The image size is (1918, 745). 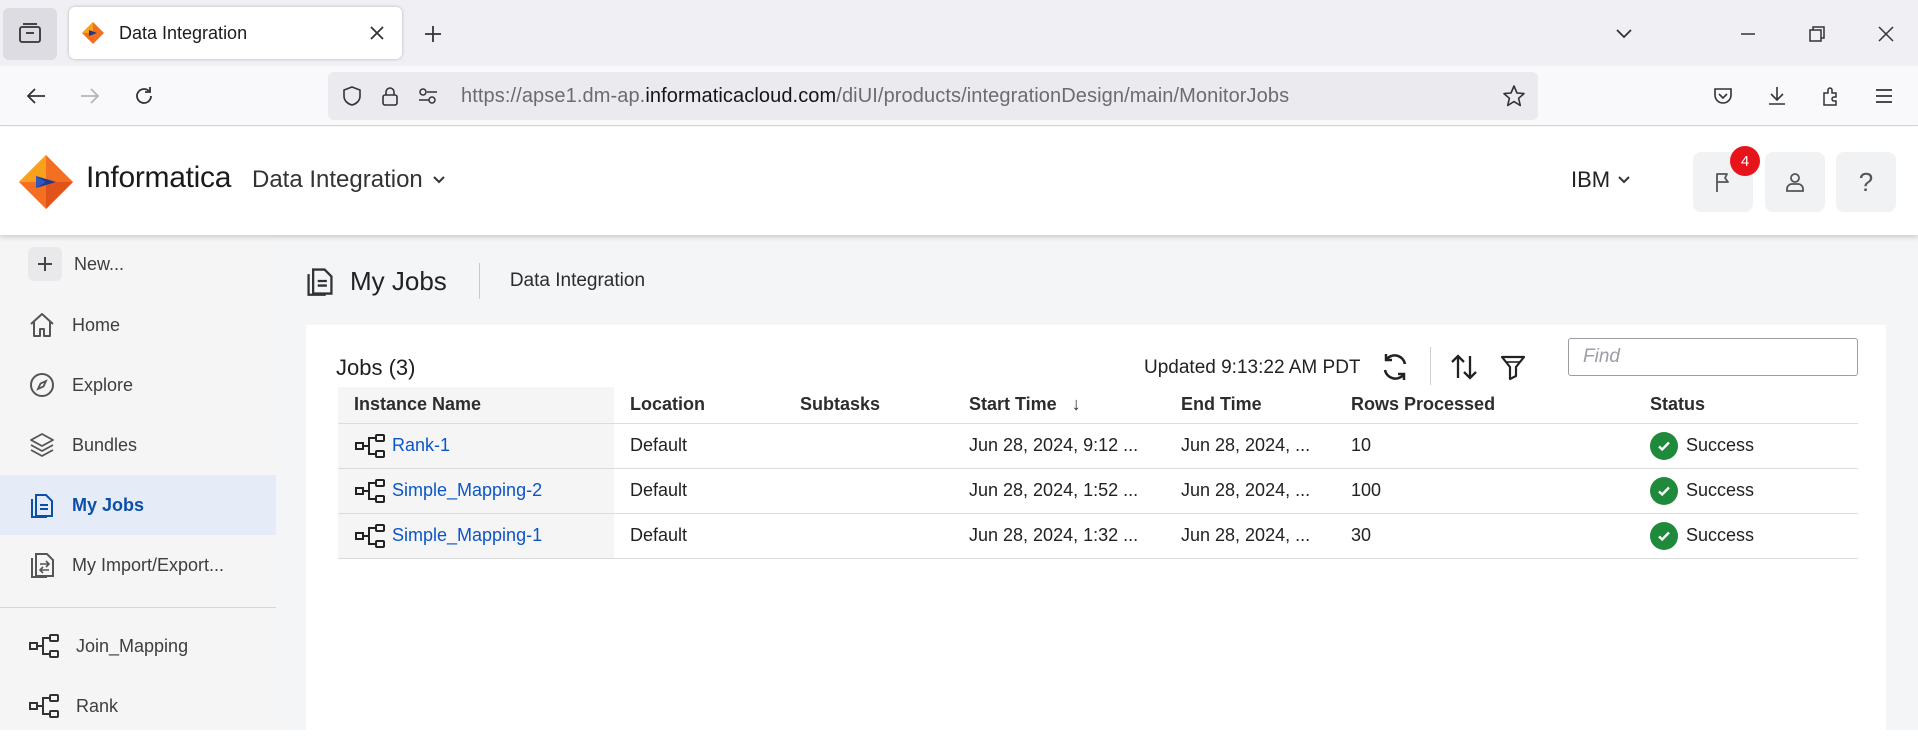 I want to click on minimize-button, so click(x=1748, y=34).